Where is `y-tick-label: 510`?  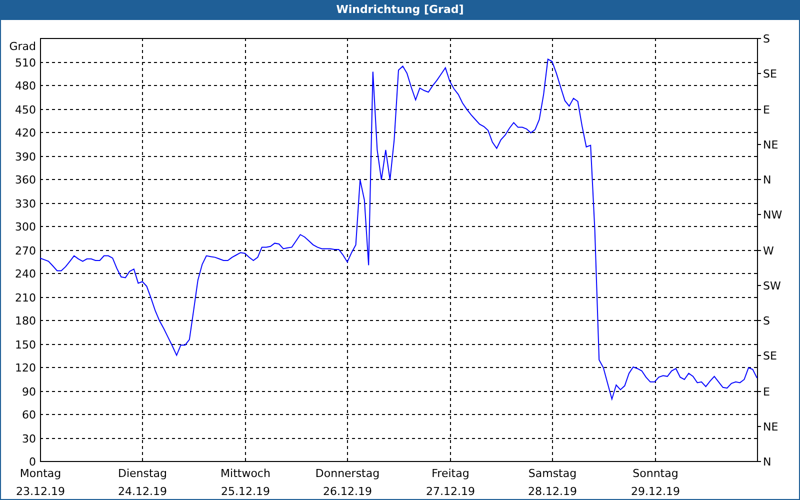 y-tick-label: 510 is located at coordinates (25, 63).